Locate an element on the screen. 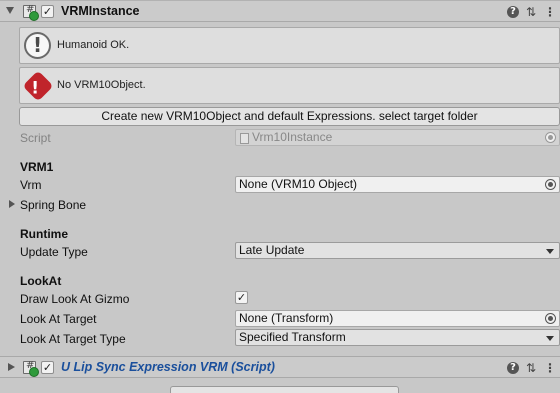  update-type-label: Update Type is located at coordinates (54, 252).